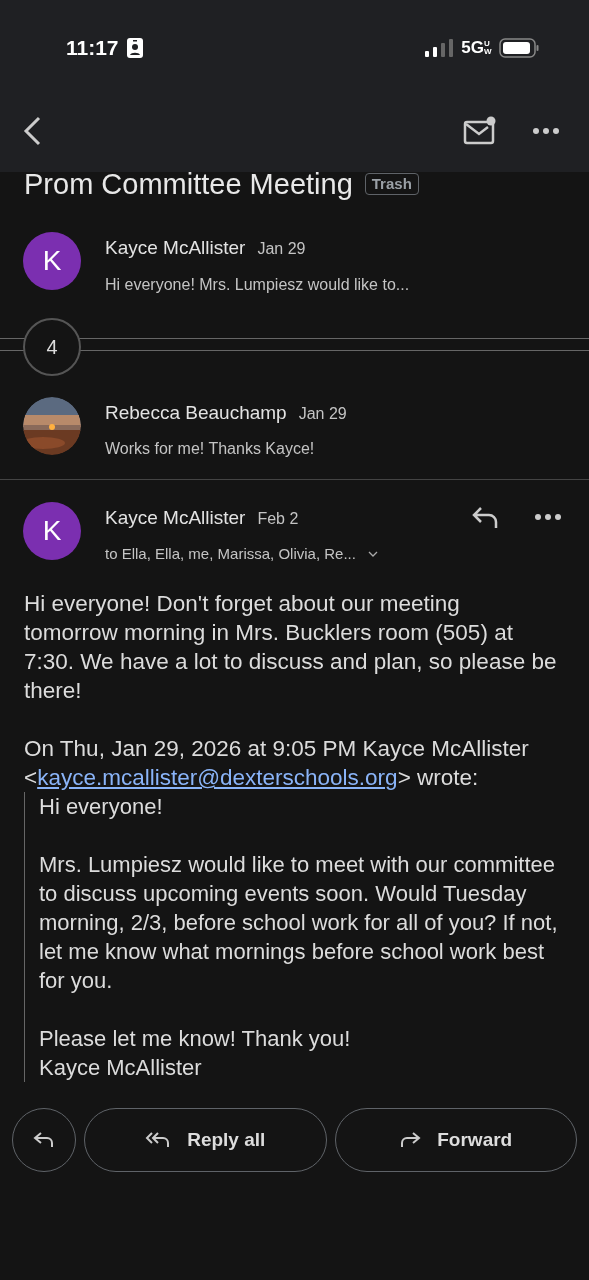 The image size is (589, 1280). Describe the element at coordinates (410, 1140) in the screenshot. I see `forward-icon` at that location.